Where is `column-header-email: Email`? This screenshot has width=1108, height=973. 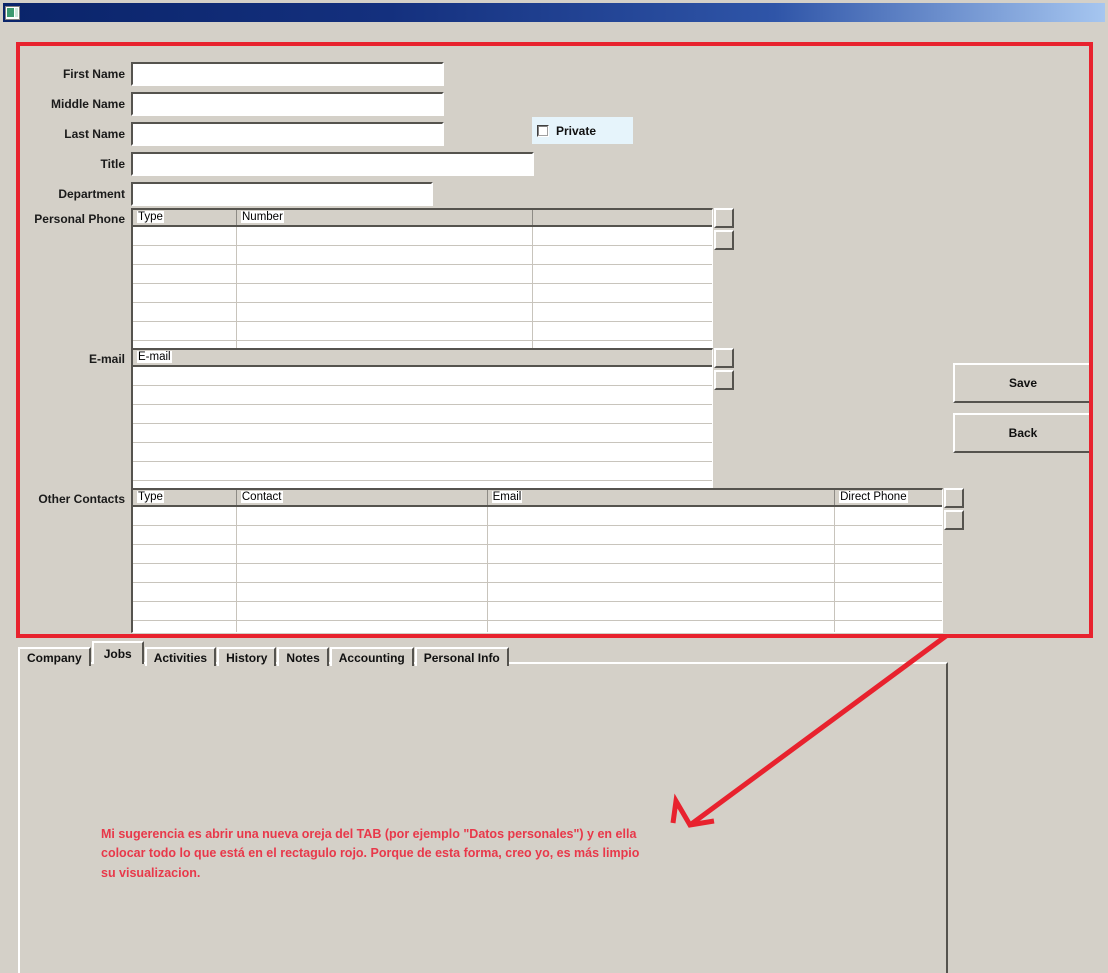 column-header-email: Email is located at coordinates (661, 497).